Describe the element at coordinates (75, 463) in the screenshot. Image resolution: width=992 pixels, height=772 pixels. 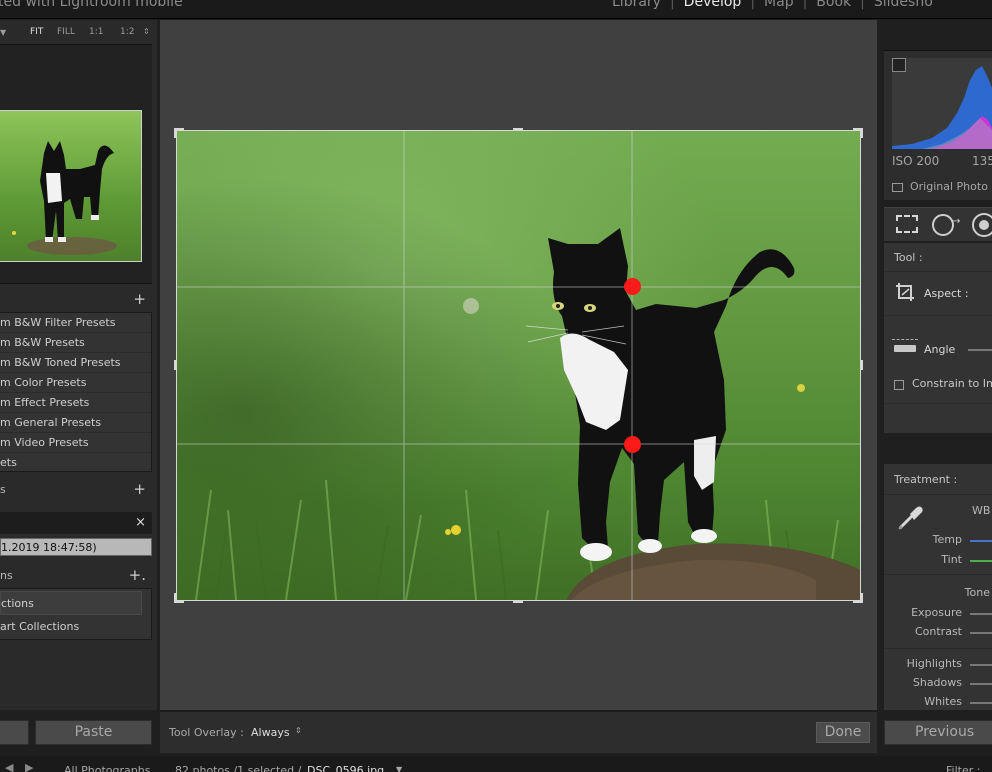
I see `preset-folder: ets` at that location.